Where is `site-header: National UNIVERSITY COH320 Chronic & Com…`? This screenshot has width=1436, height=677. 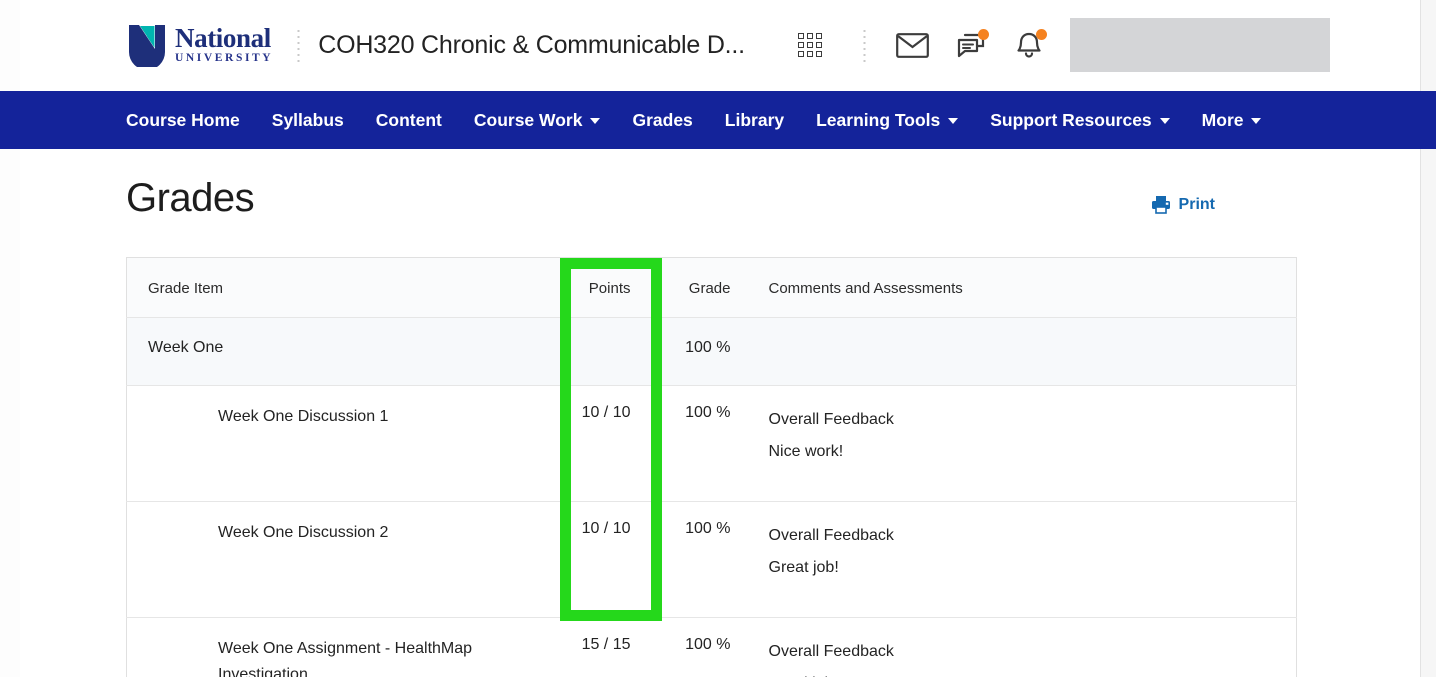 site-header: National UNIVERSITY COH320 Chronic & Com… is located at coordinates (720, 45).